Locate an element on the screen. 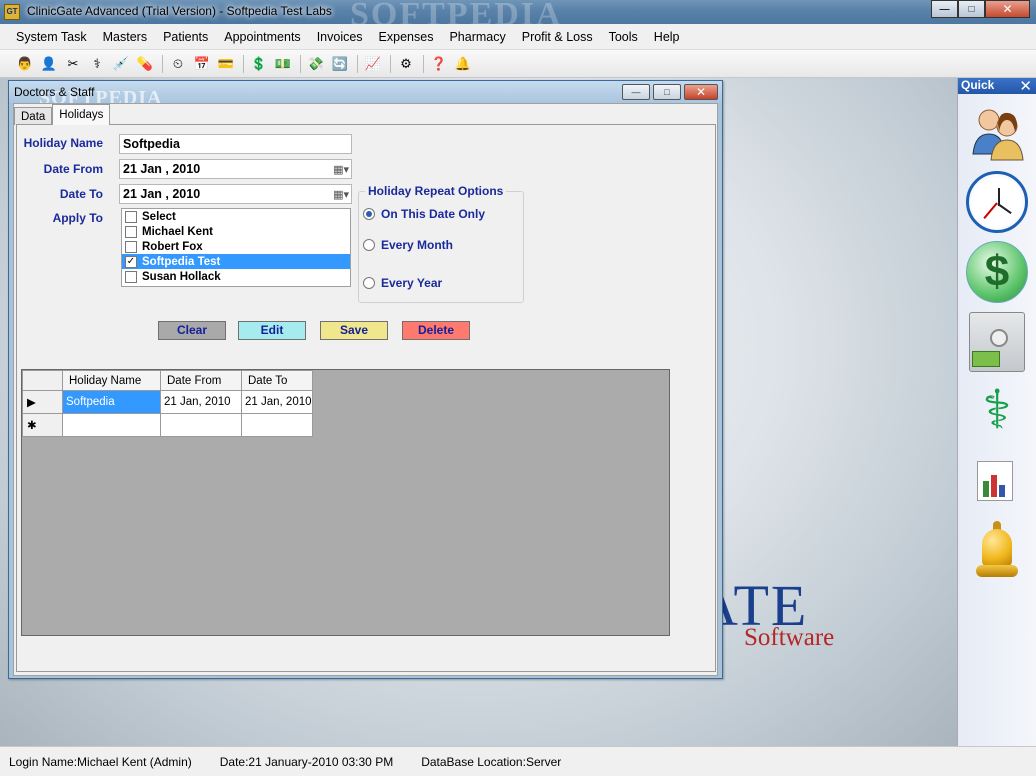  holiday-name-field: Softpedia is located at coordinates (235, 144).